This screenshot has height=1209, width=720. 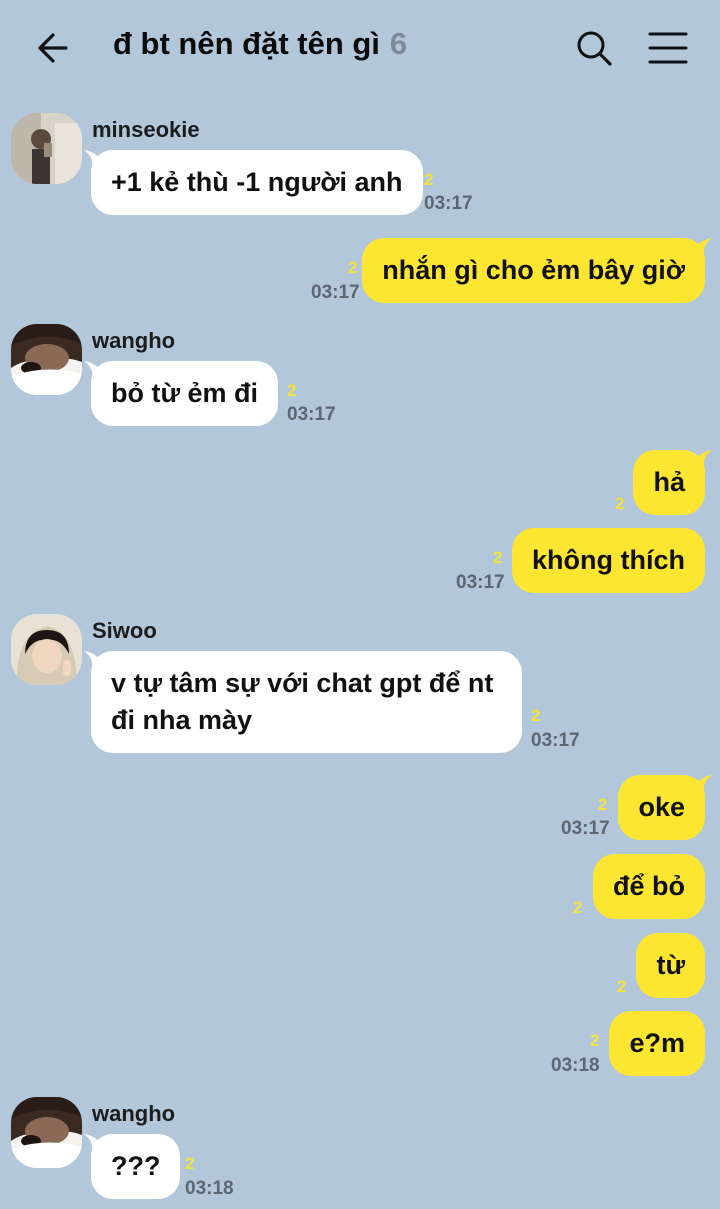 What do you see at coordinates (533, 270) in the screenshot?
I see `message-text: nhắn gì cho ẻm bây giờ` at bounding box center [533, 270].